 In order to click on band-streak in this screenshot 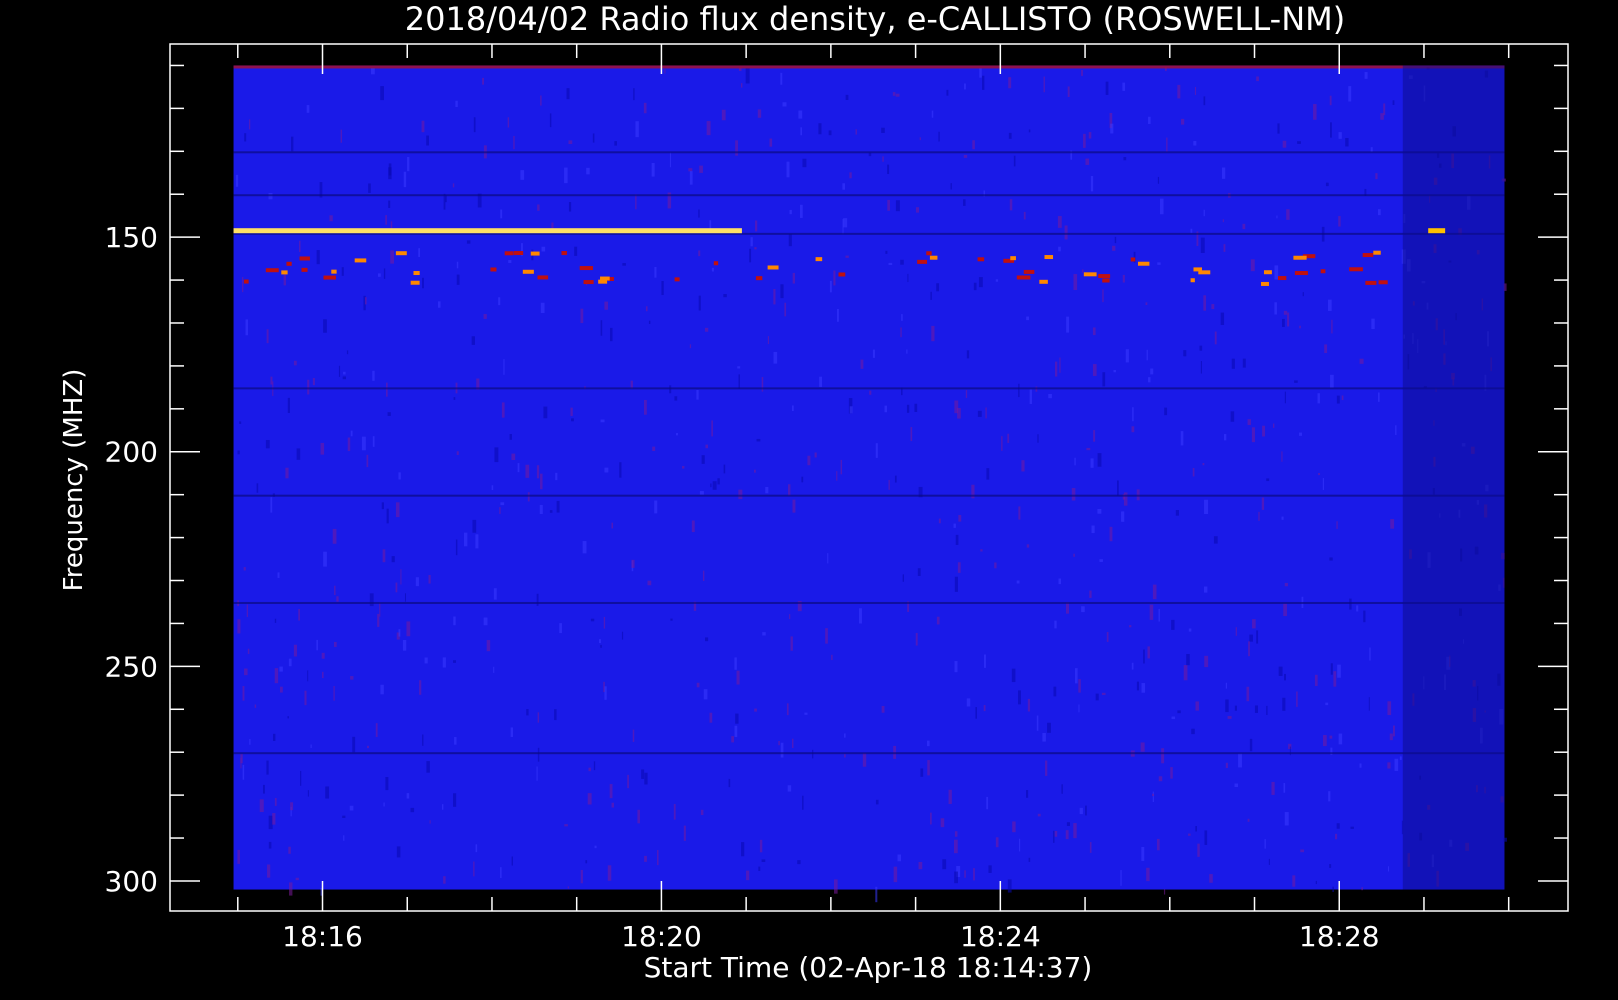, I will do `click(869, 495)`.